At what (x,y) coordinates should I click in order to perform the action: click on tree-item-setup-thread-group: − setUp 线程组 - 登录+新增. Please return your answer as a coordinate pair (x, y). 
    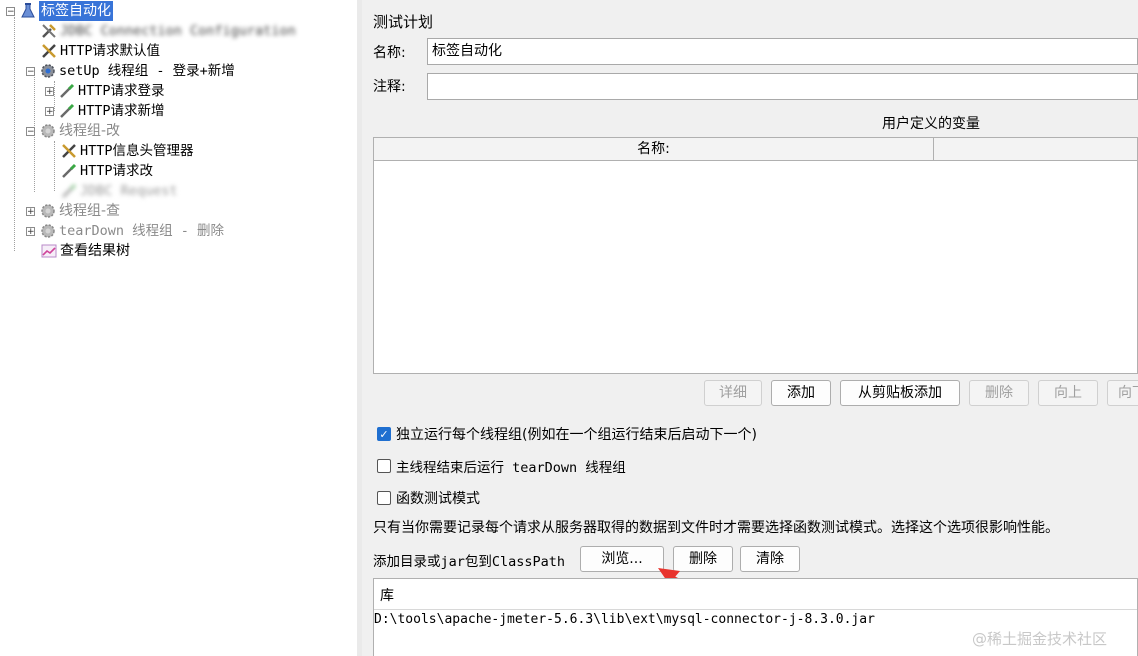
    Looking at the image, I should click on (130, 71).